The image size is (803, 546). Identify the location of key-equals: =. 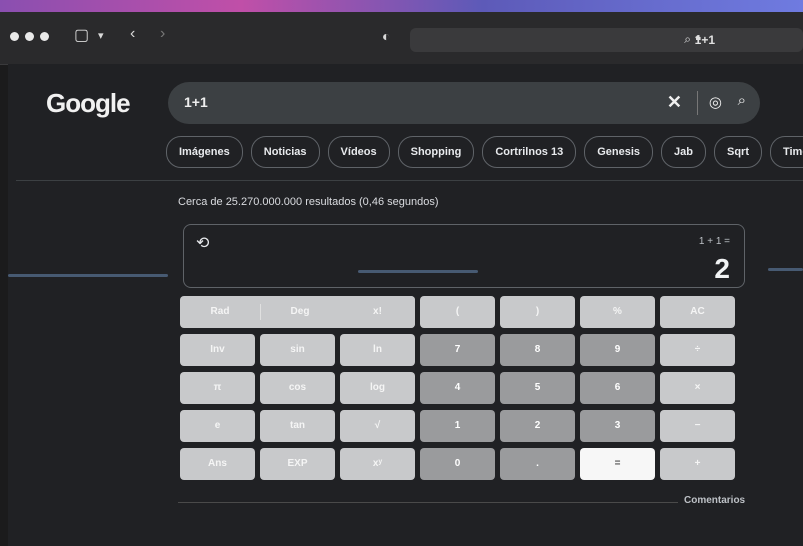
(617, 464).